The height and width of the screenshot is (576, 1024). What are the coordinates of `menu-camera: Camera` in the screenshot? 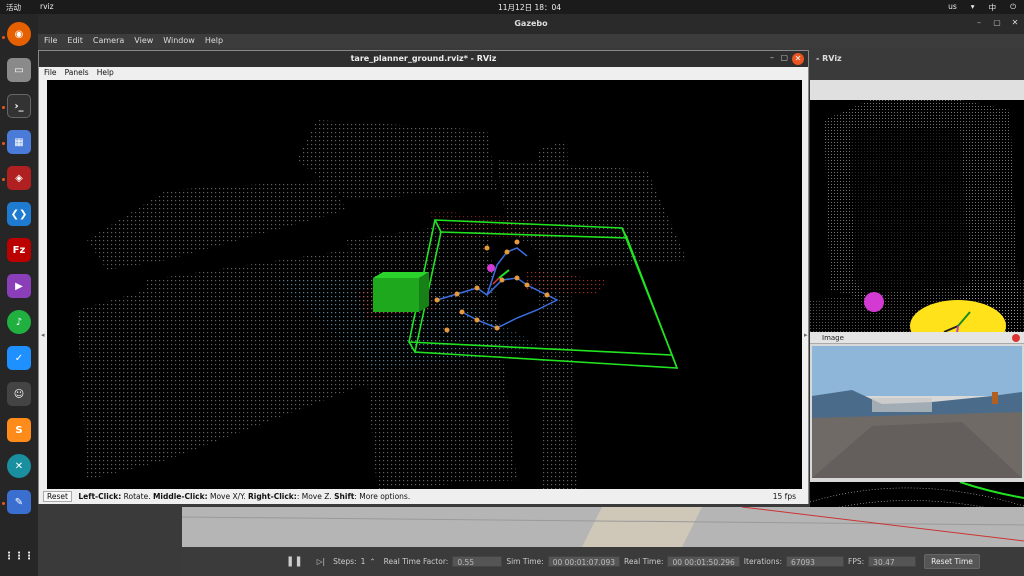 It's located at (108, 41).